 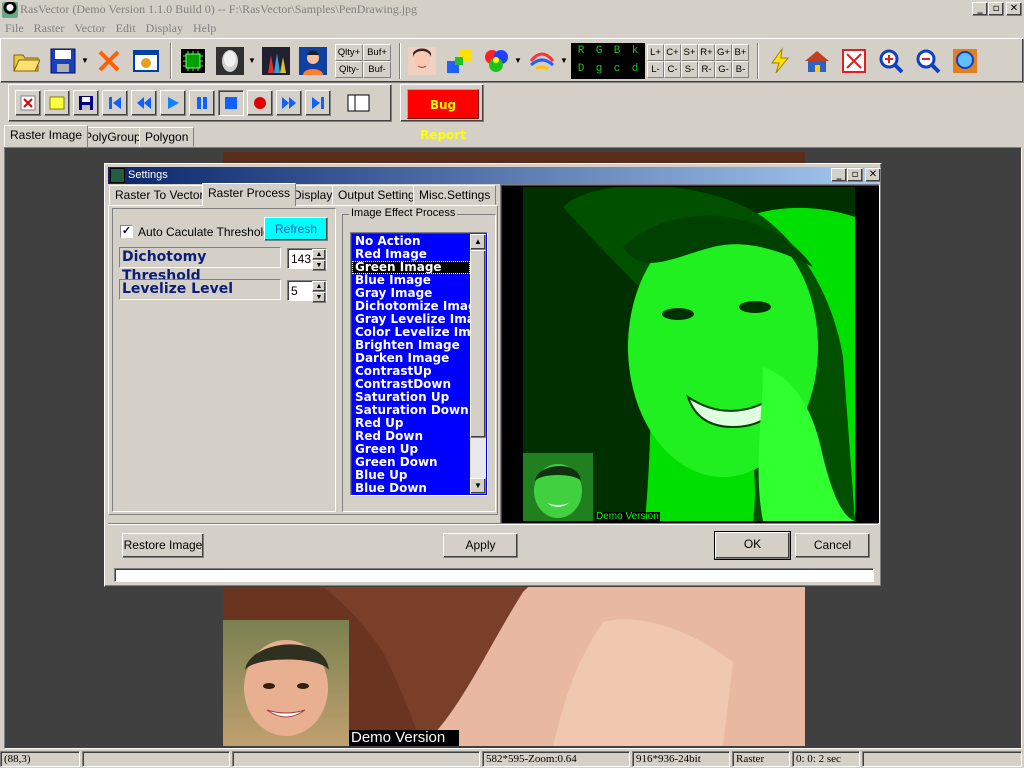 What do you see at coordinates (411, 319) in the screenshot?
I see `effect-list-item: Gray Levelize Image` at bounding box center [411, 319].